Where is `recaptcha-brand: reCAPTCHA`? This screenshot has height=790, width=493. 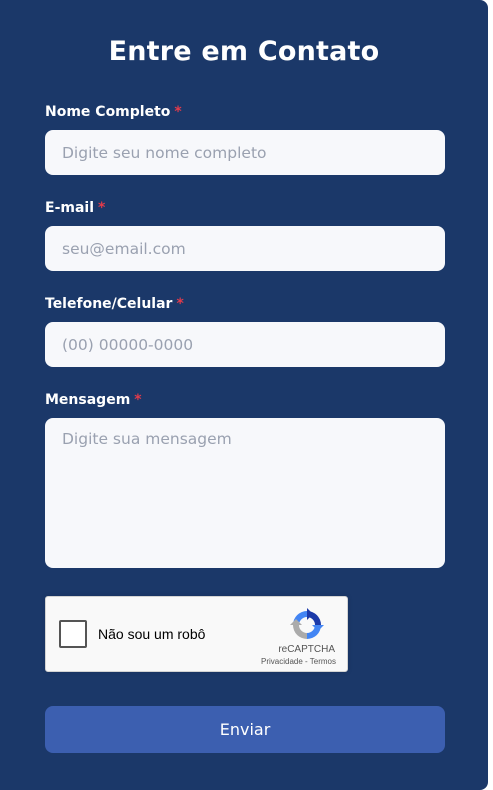 recaptcha-brand: reCAPTCHA is located at coordinates (306, 649).